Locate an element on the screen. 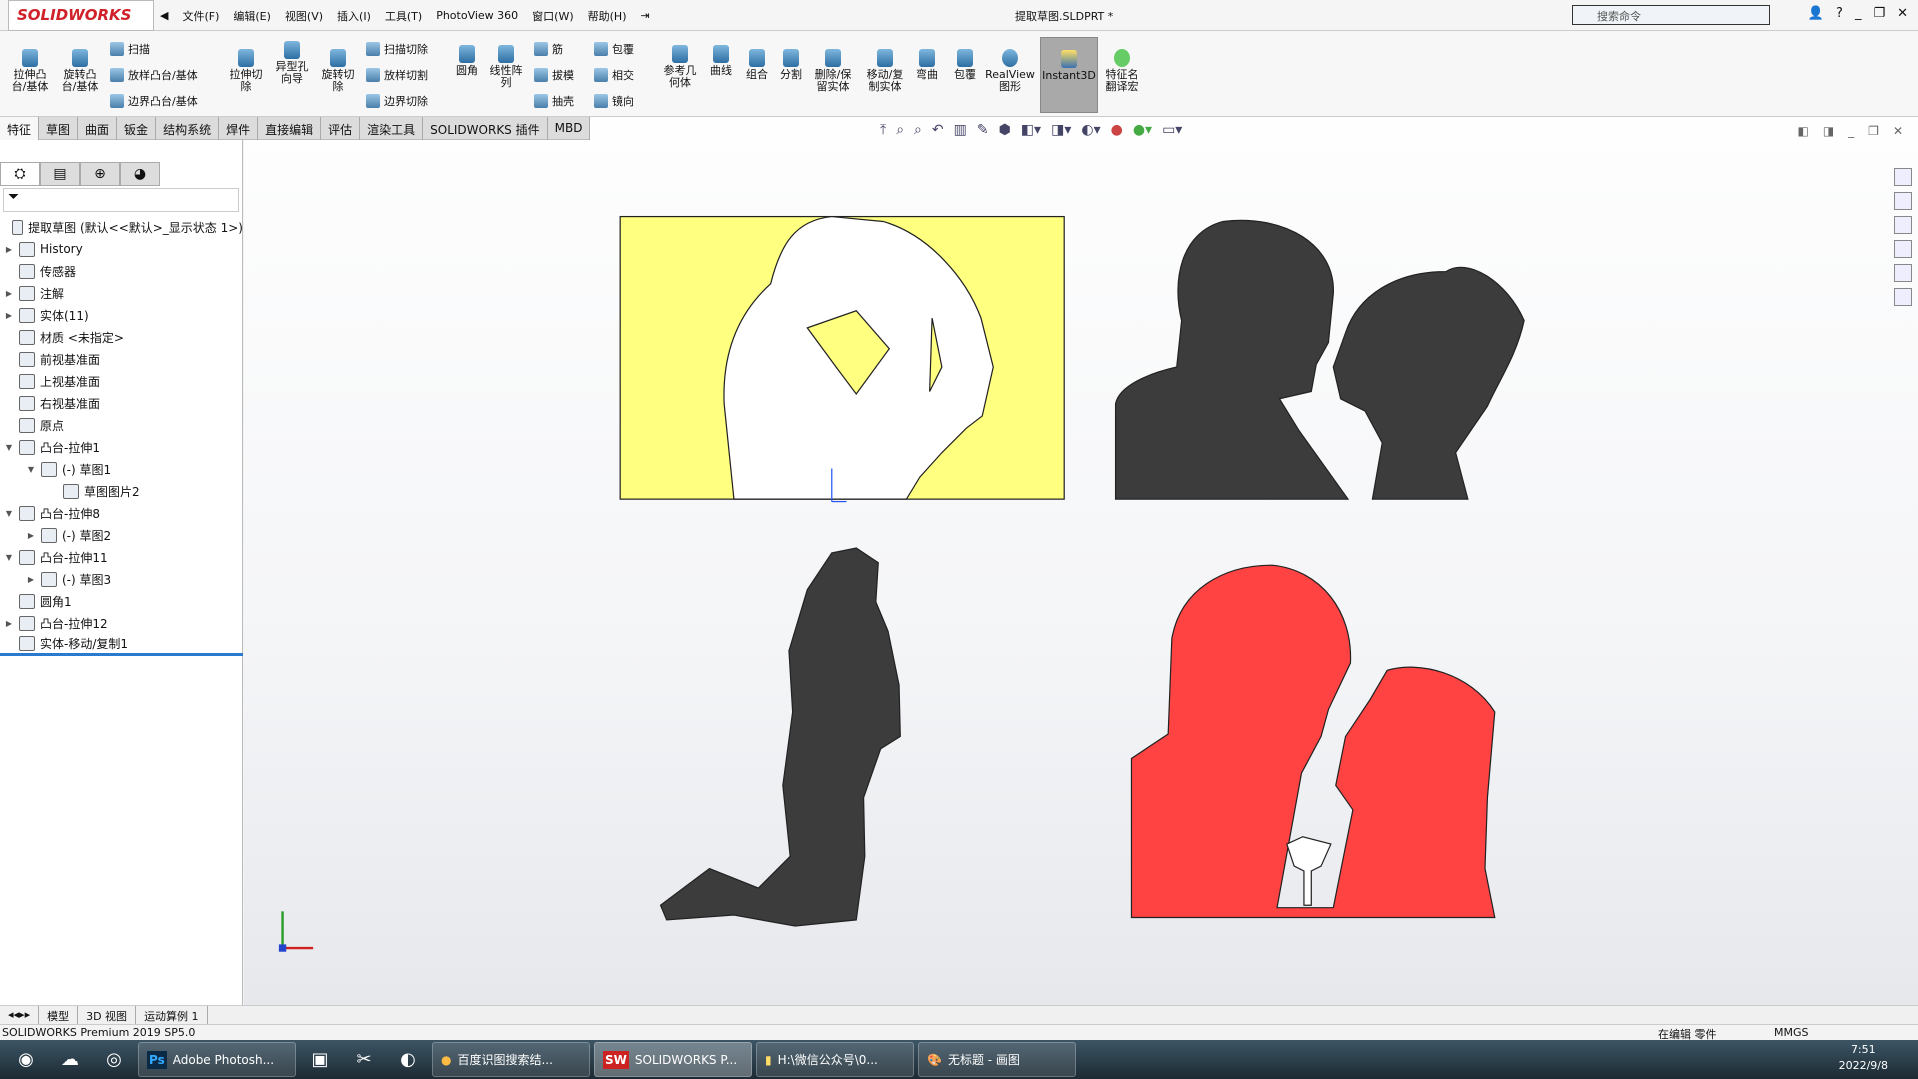 The width and height of the screenshot is (1918, 1079). tab-structure: 结构系统 is located at coordinates (188, 128).